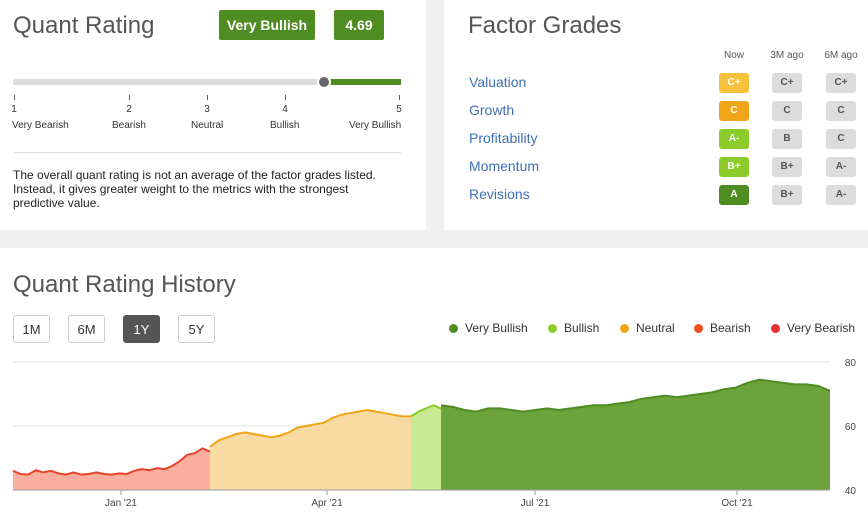 The height and width of the screenshot is (514, 868). Describe the element at coordinates (129, 125) in the screenshot. I see `scale-tick-label: Bearish` at that location.